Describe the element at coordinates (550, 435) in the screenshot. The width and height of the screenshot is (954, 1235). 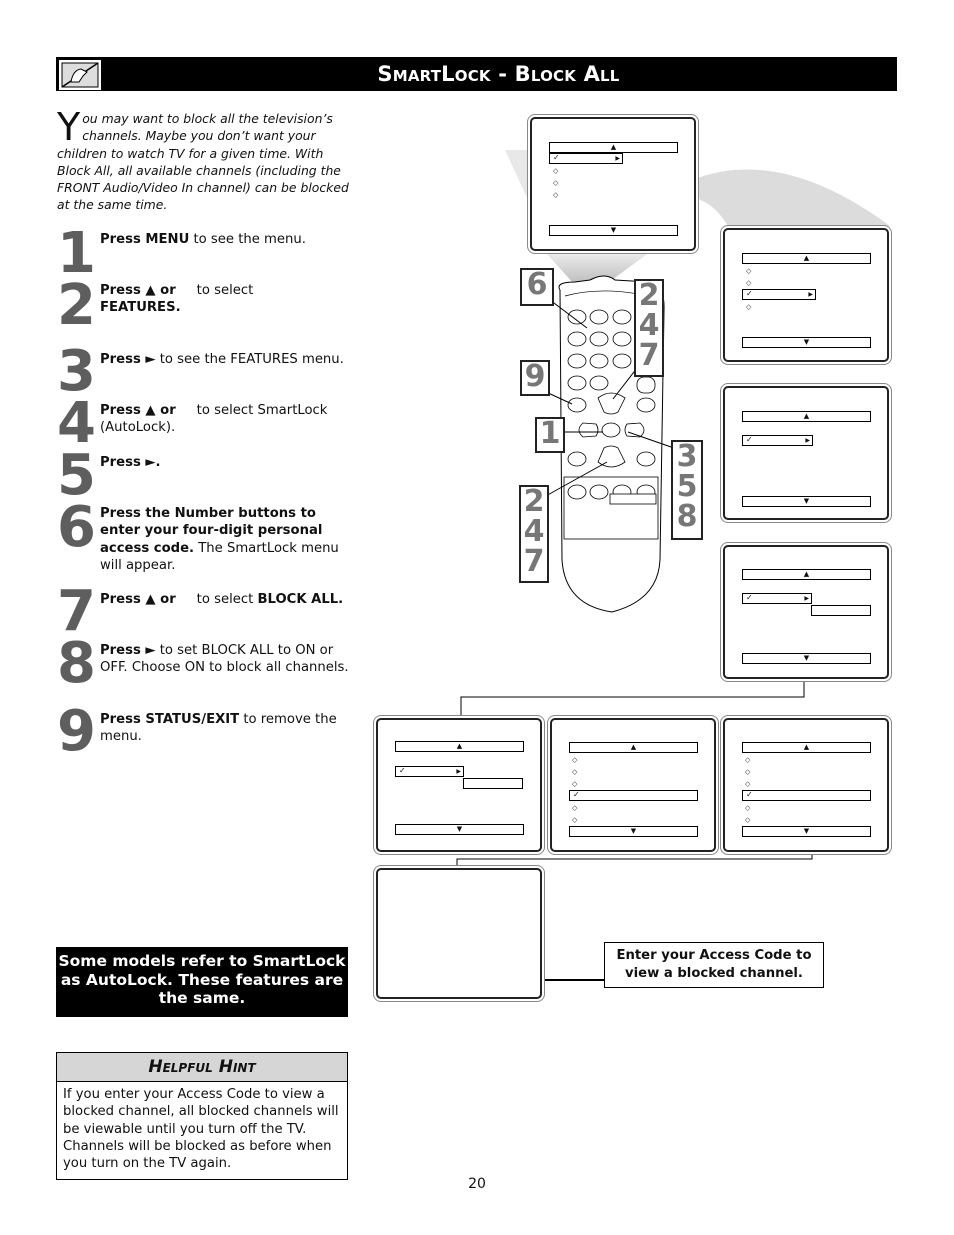
I see `step-callout-1: 1` at that location.